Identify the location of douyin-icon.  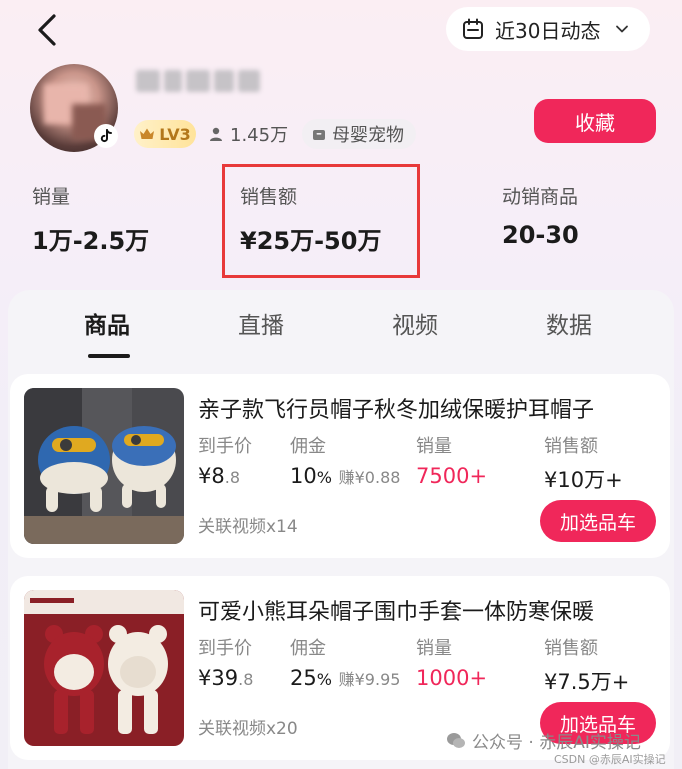
(106, 136).